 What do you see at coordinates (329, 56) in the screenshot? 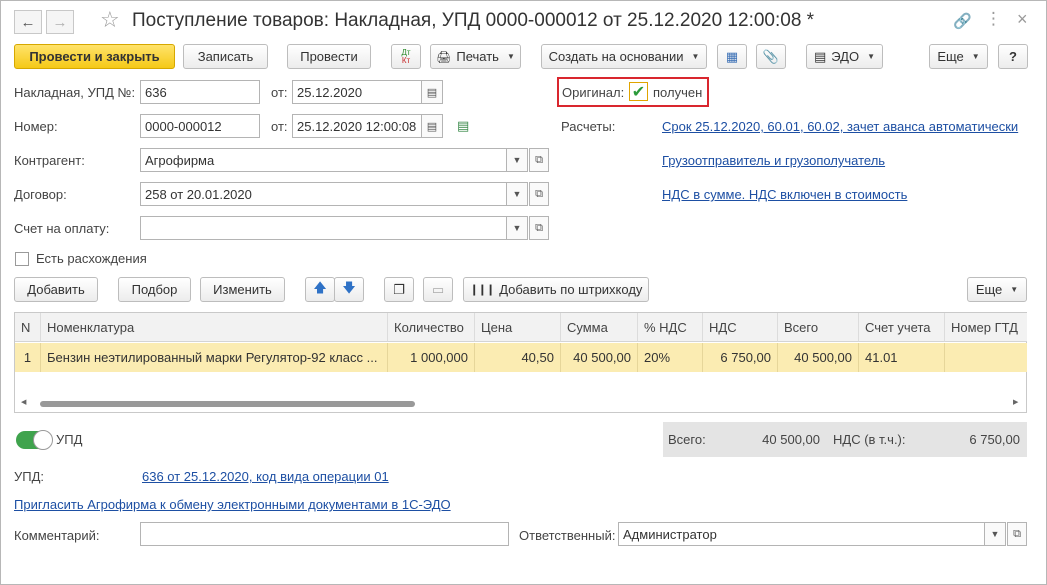
I see `post-button: Провести` at bounding box center [329, 56].